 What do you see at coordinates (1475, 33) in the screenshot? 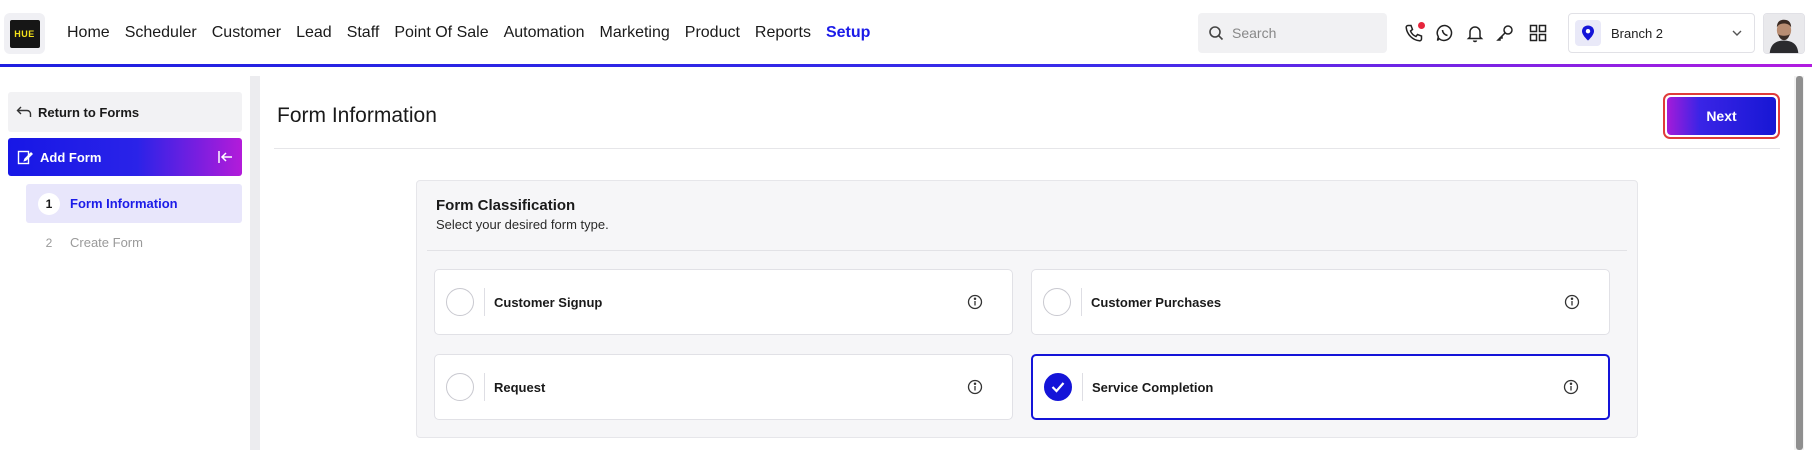
I see `bell-icon` at bounding box center [1475, 33].